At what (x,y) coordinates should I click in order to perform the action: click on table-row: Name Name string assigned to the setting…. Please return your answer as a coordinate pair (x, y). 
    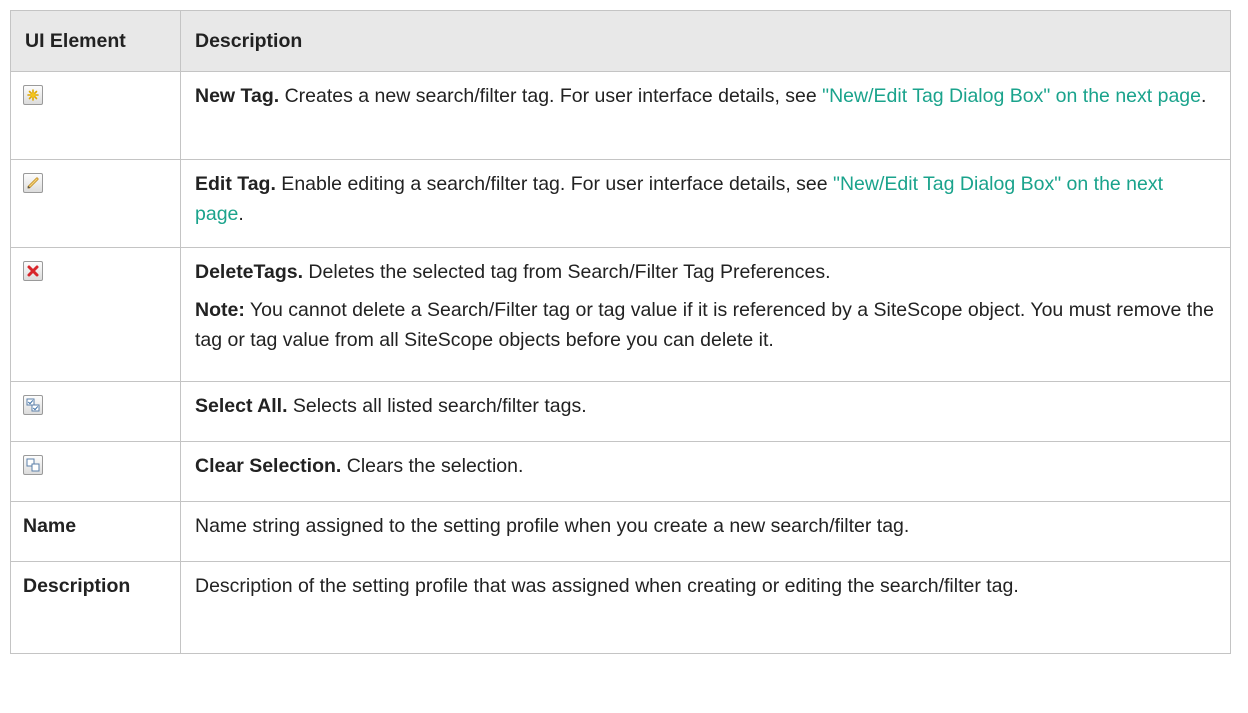
    Looking at the image, I should click on (620, 531).